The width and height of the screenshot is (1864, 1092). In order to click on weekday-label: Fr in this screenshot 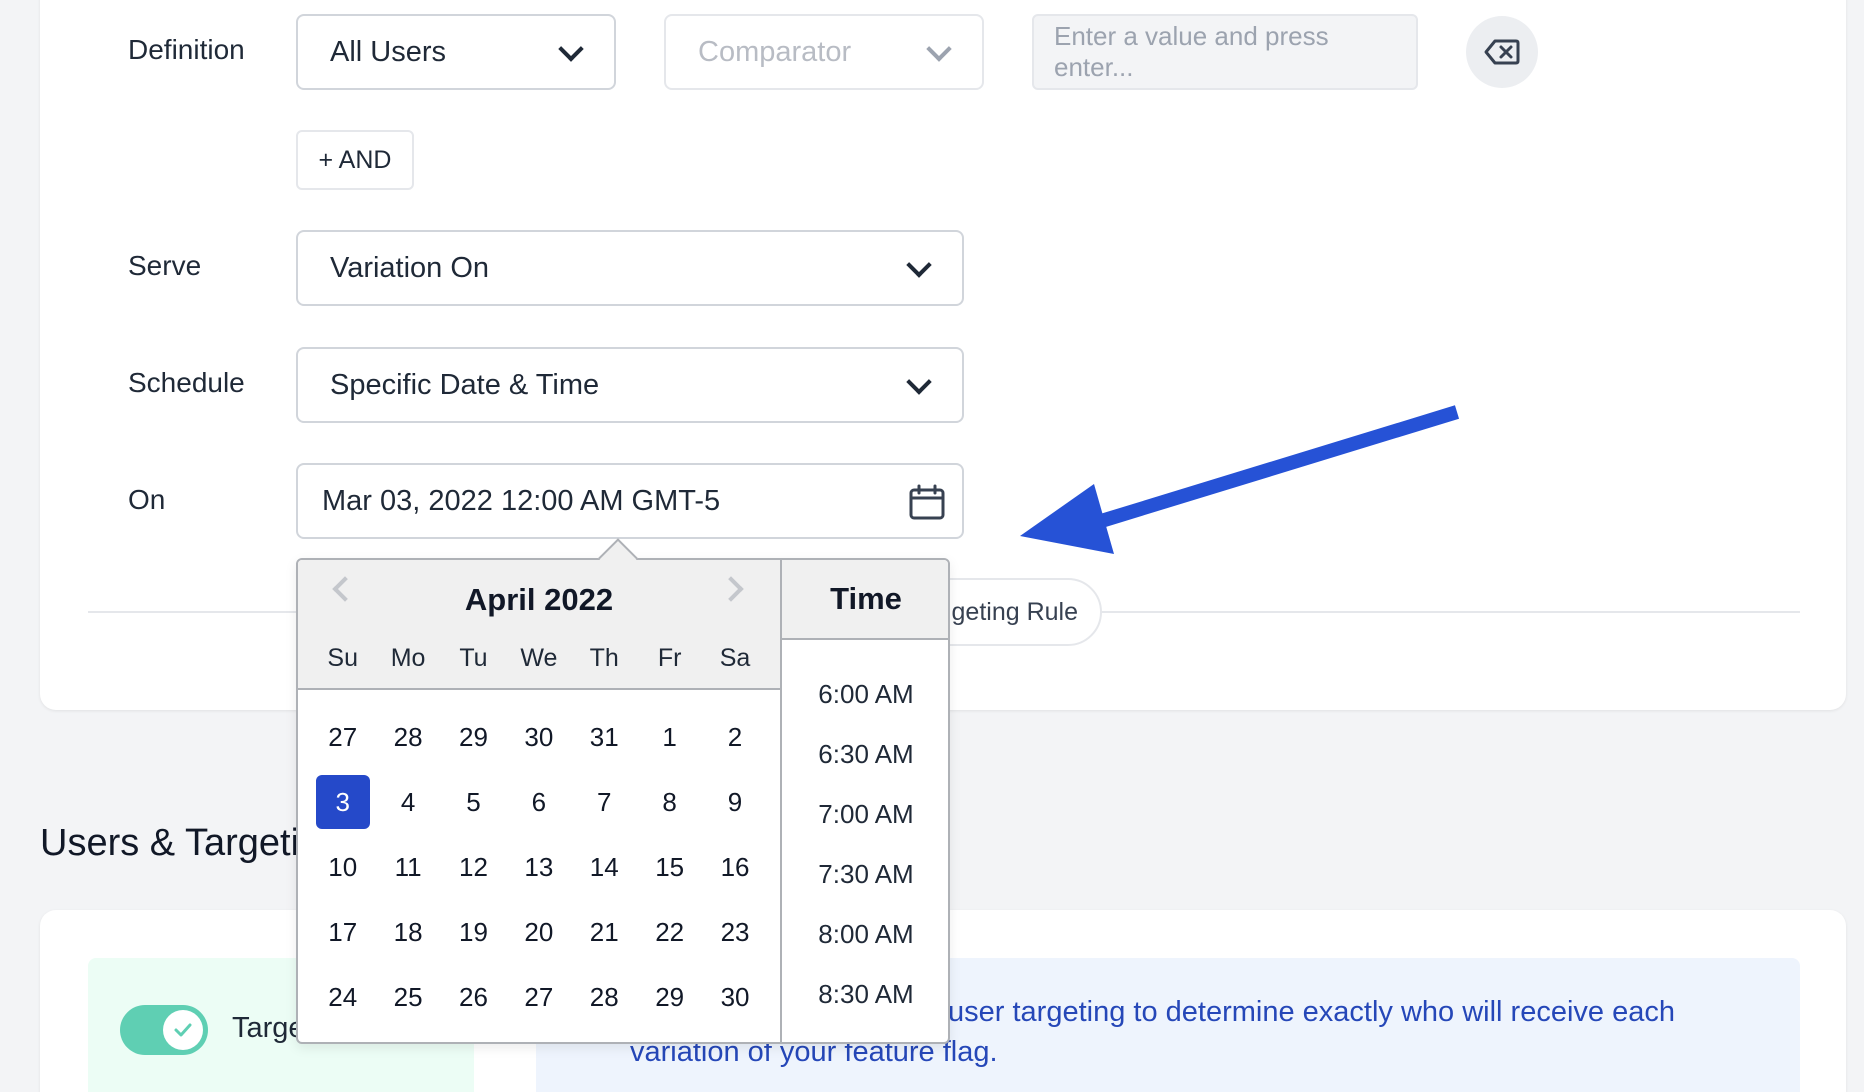, I will do `click(669, 658)`.